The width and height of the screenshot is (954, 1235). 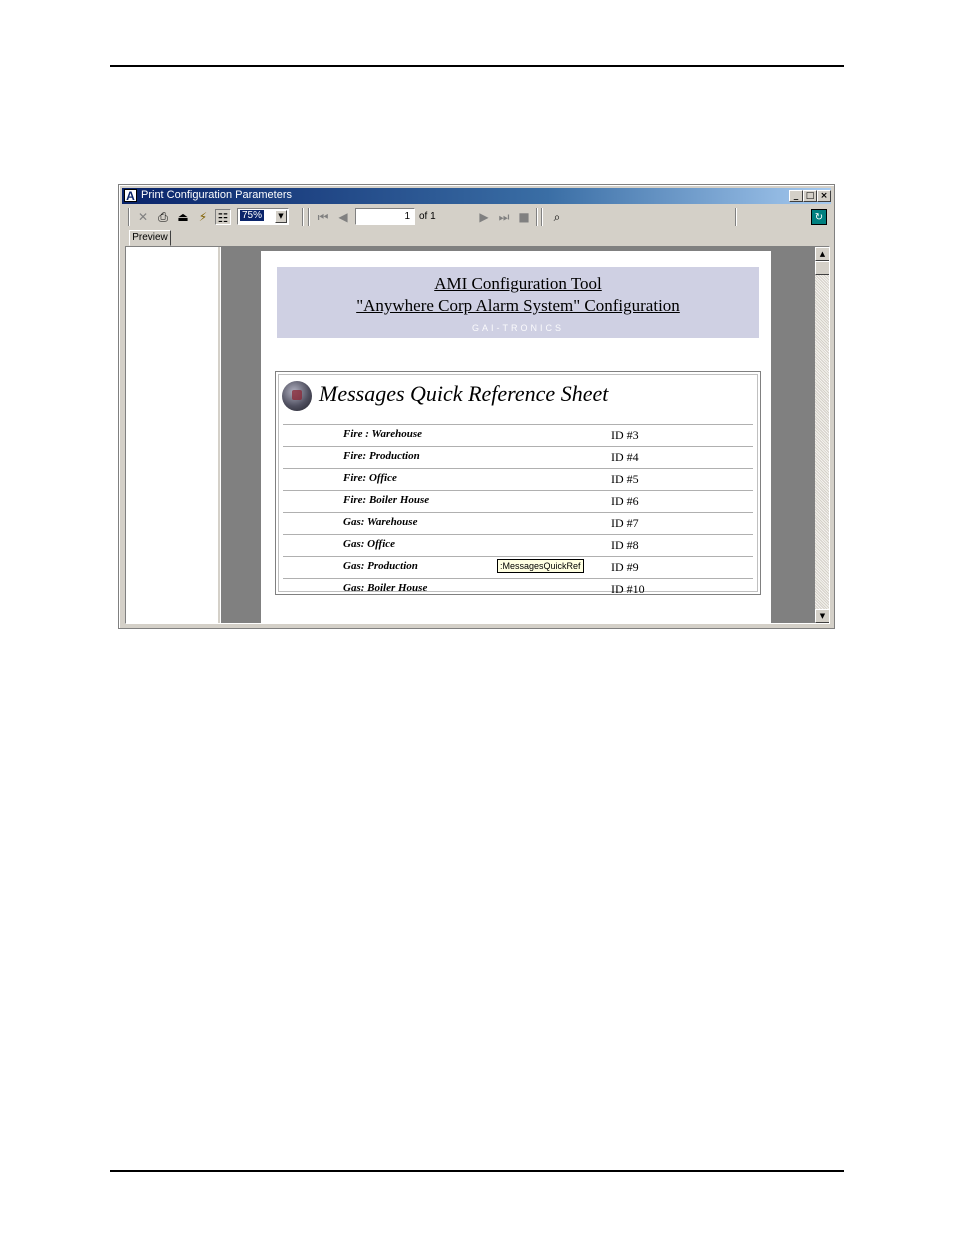 I want to click on list-item: Gas: Office ID #8, so click(x=518, y=545).